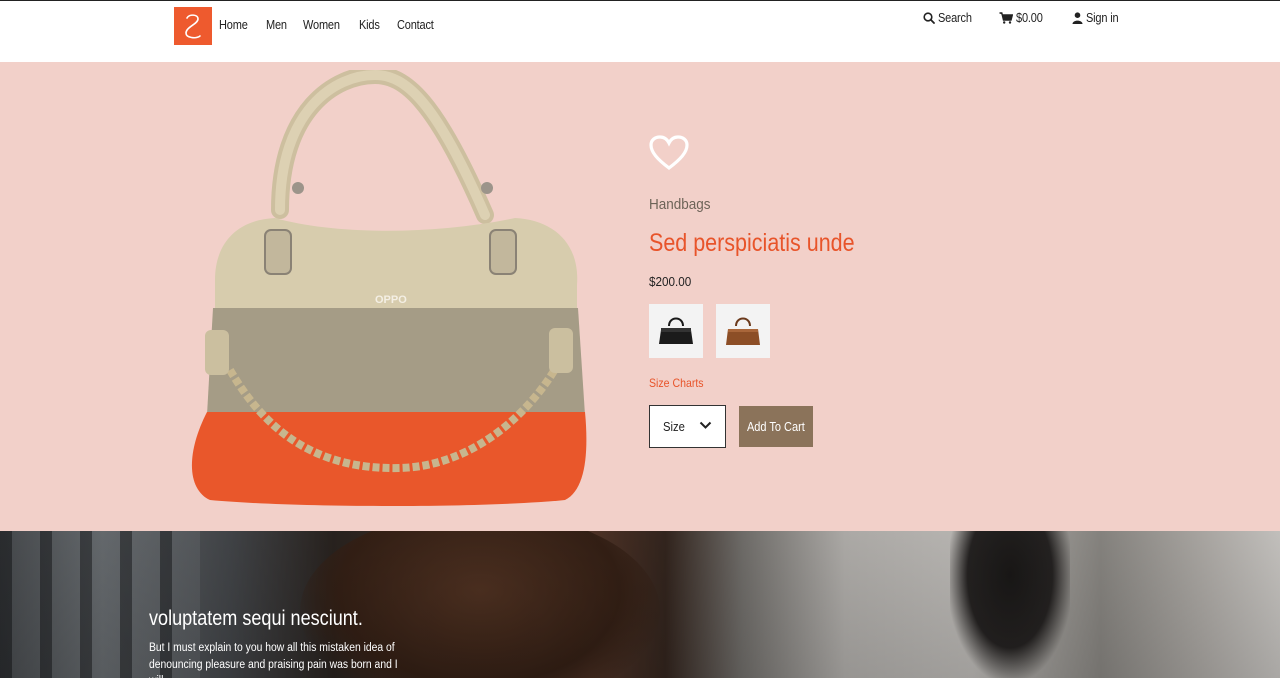 This screenshot has height=678, width=1280. I want to click on size-chart-link: Size Charts, so click(676, 383).